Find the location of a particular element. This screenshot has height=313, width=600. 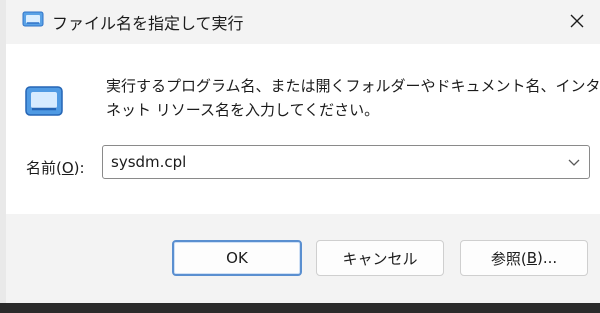

background-strip is located at coordinates (300, 308).